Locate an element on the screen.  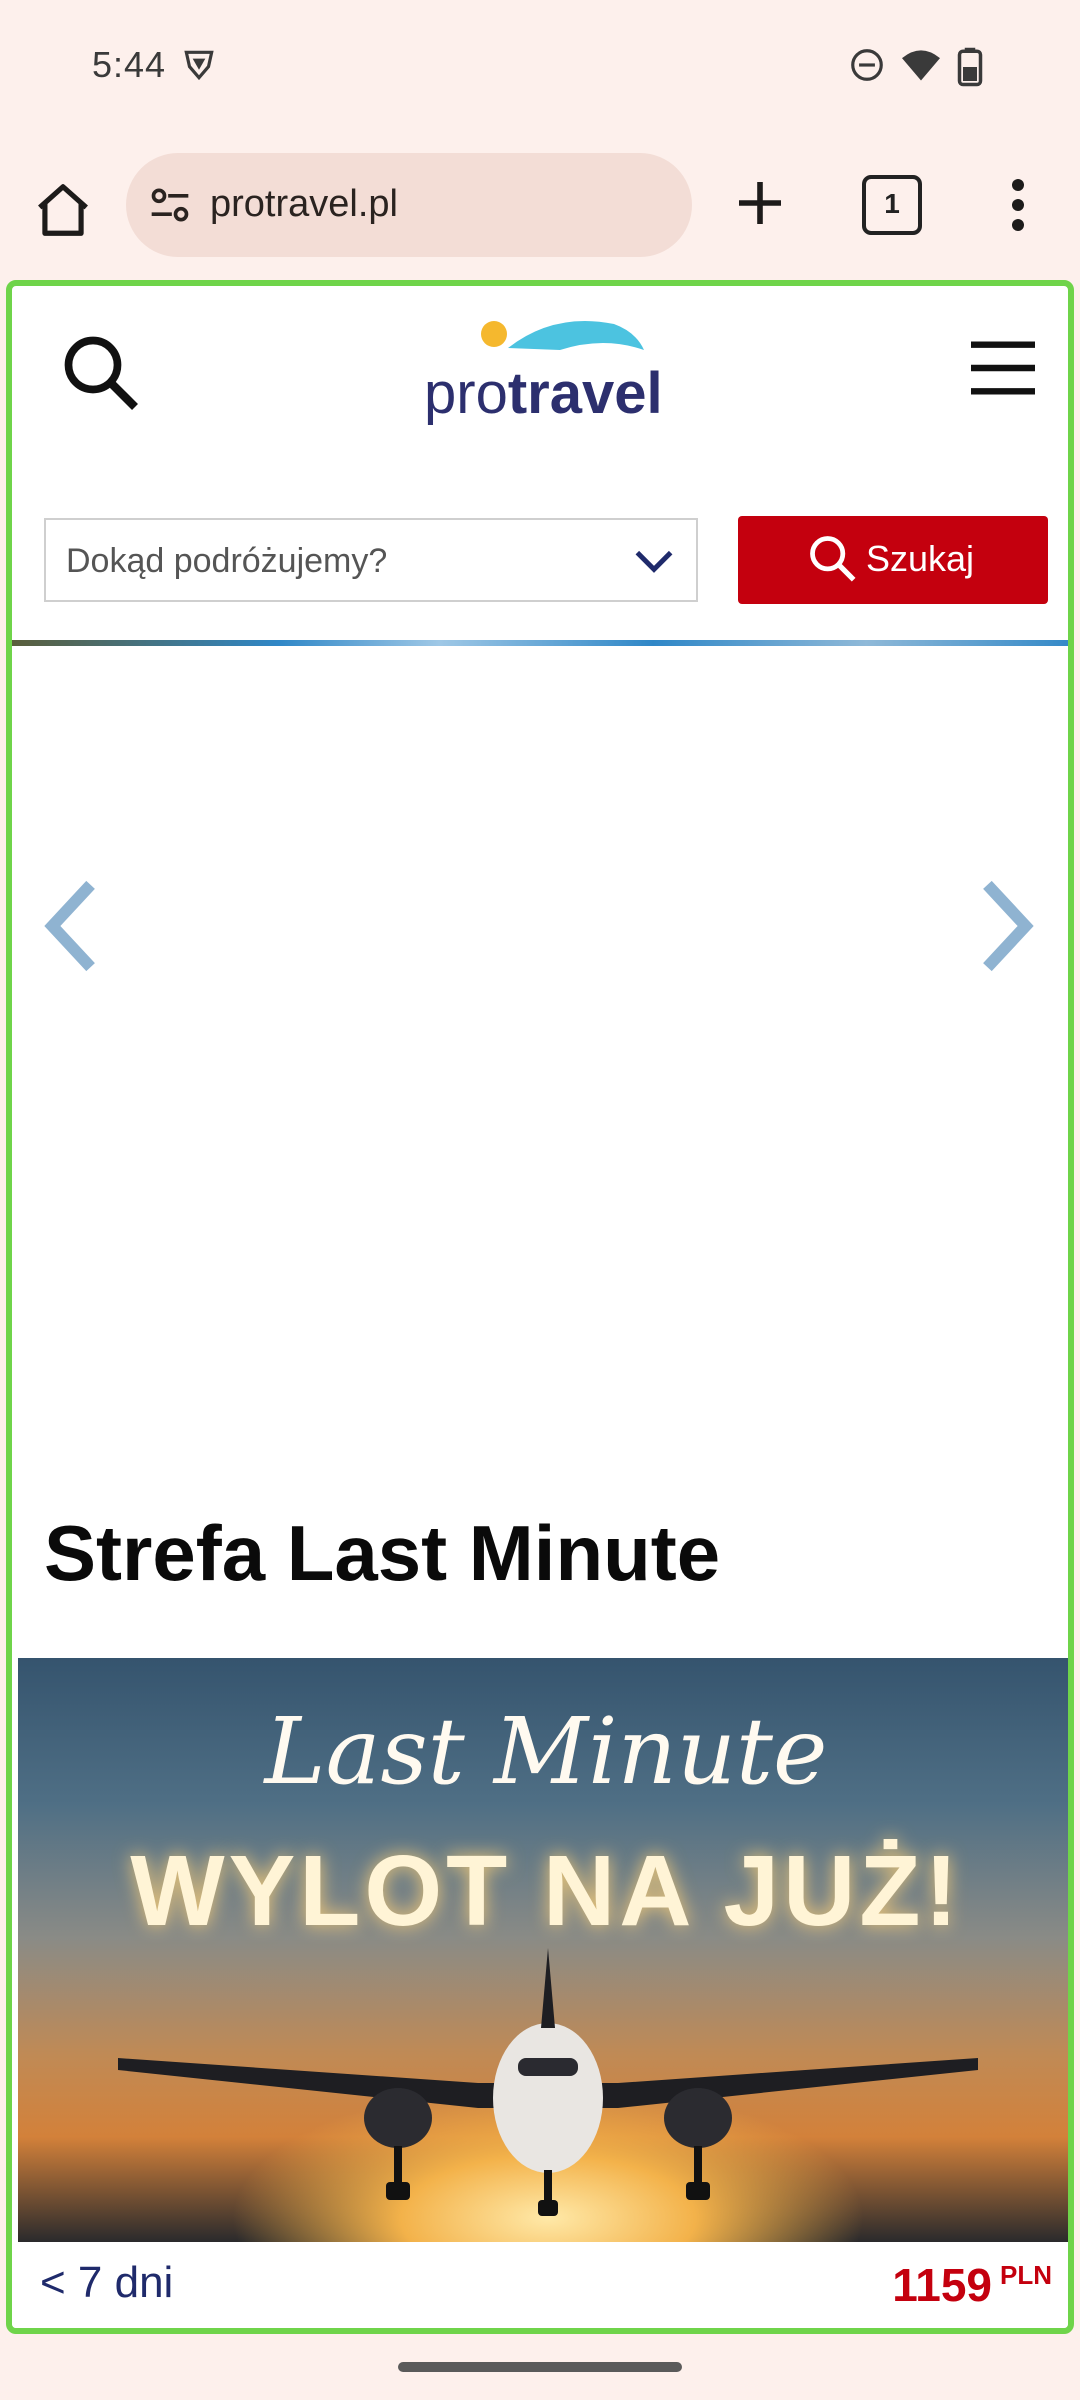
gesture-nav-handle is located at coordinates (540, 2367).